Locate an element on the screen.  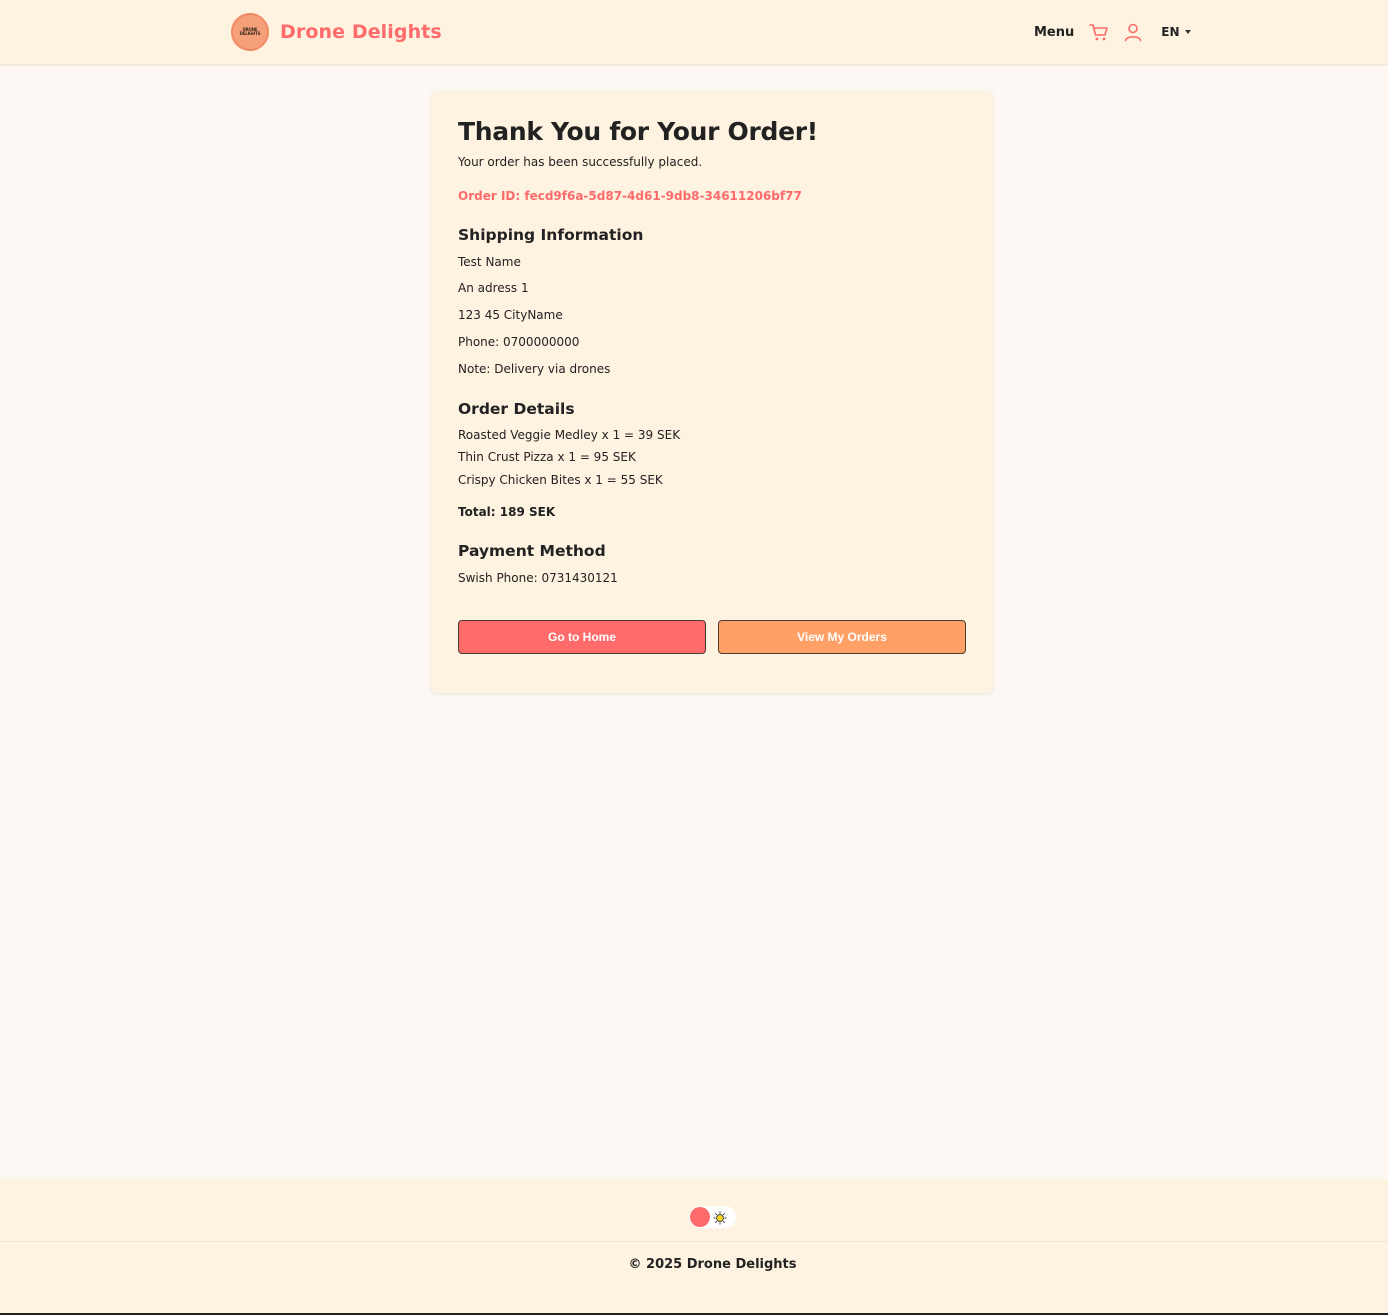
go-to-home-button: Go to Home is located at coordinates (582, 637).